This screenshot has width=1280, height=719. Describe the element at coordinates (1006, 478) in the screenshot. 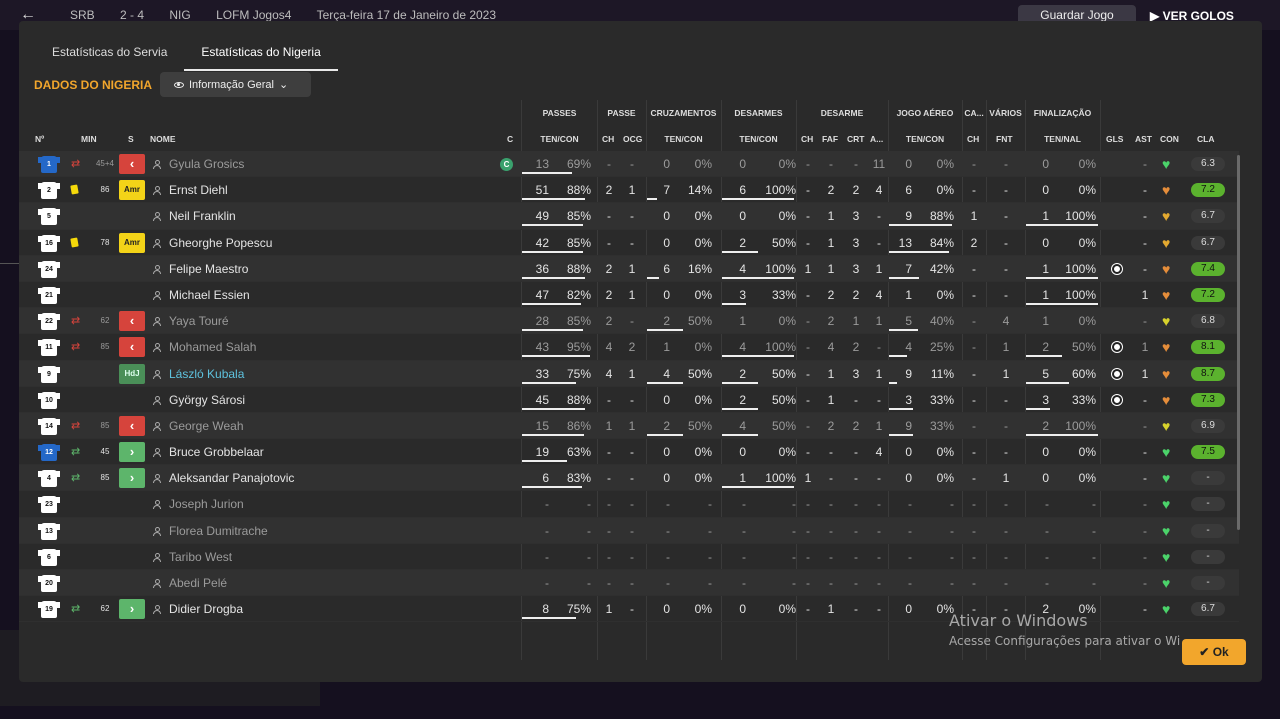

I see `fouls-against-value: 1` at that location.